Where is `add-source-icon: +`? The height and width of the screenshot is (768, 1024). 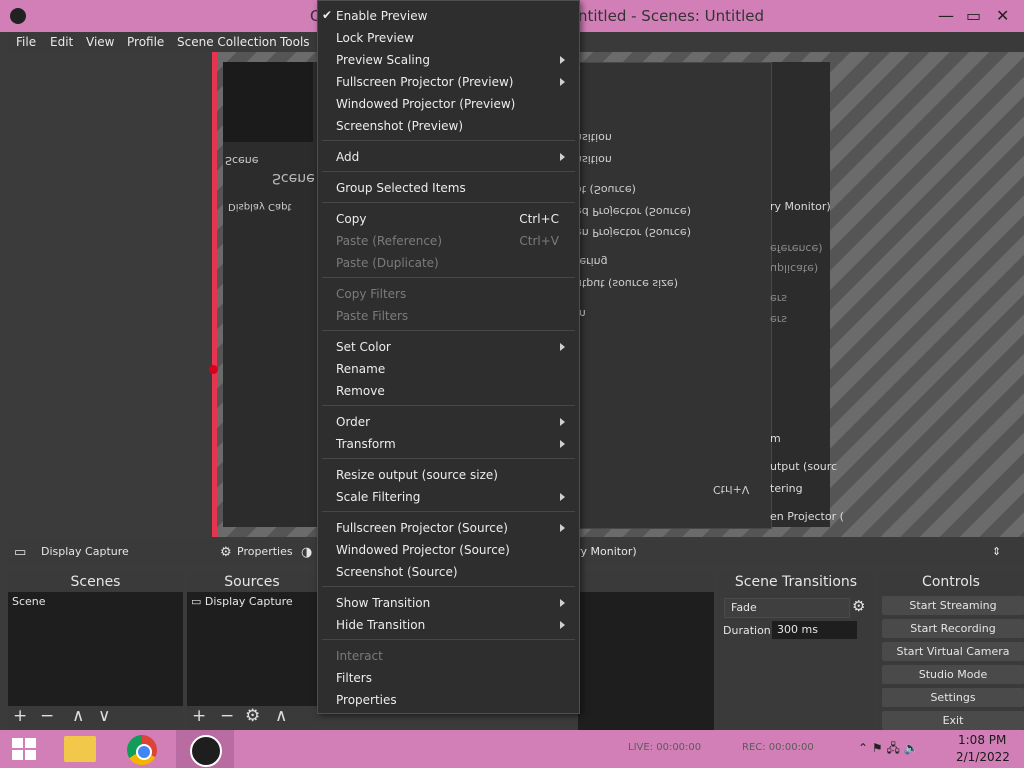
add-source-icon: + is located at coordinates (199, 716).